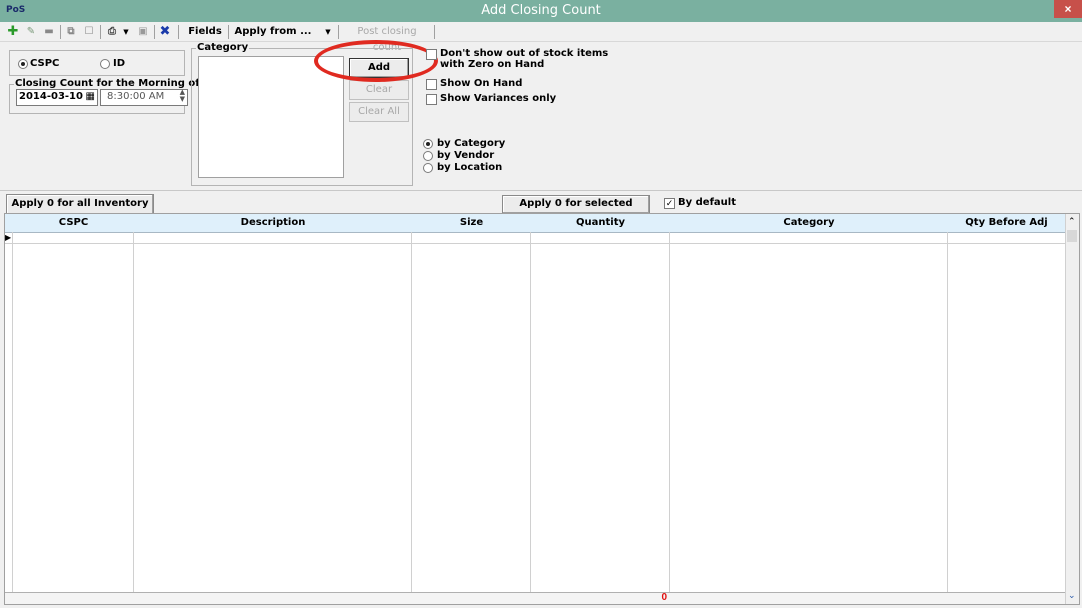  I want to click on closing-time-value: 8:30:00 AM, so click(136, 96).